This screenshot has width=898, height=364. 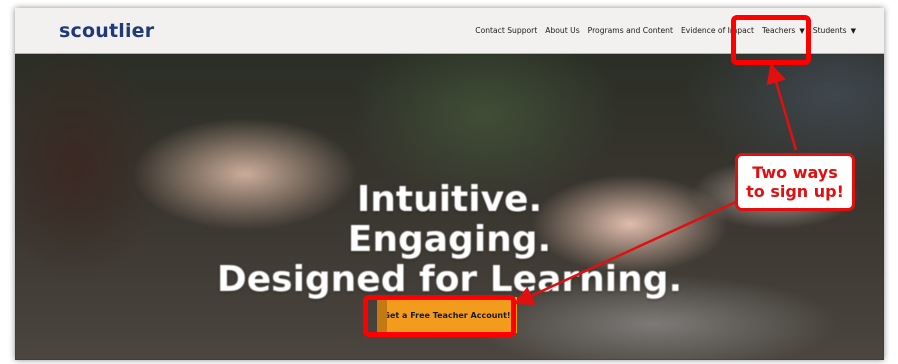 What do you see at coordinates (782, 107) in the screenshot?
I see `arrow-to-teachers-menu` at bounding box center [782, 107].